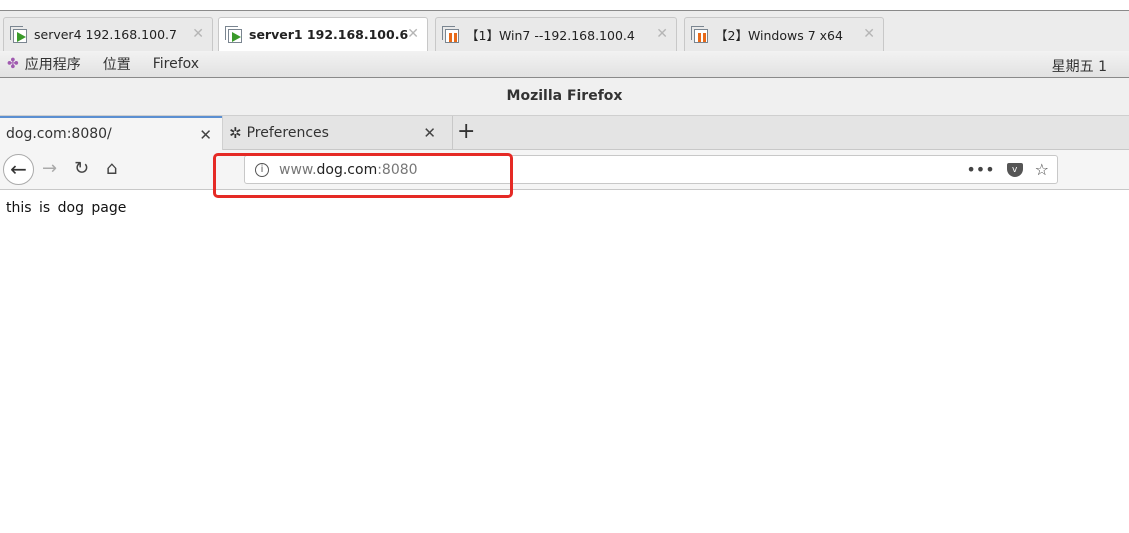 The height and width of the screenshot is (533, 1129). Describe the element at coordinates (564, 64) in the screenshot. I see `gnome-top-bar: ✤ 应用程序 位置 Firefox 星期五 1` at that location.